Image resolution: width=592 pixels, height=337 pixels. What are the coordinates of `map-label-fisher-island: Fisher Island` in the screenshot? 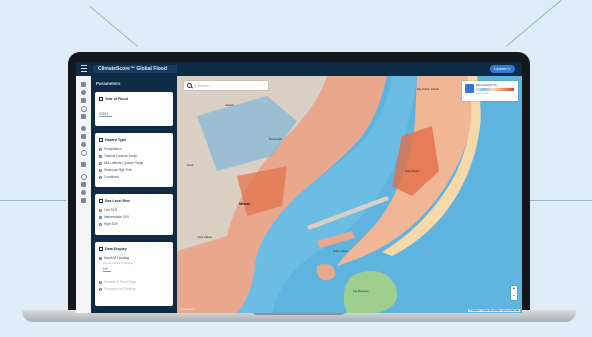 It's located at (340, 251).